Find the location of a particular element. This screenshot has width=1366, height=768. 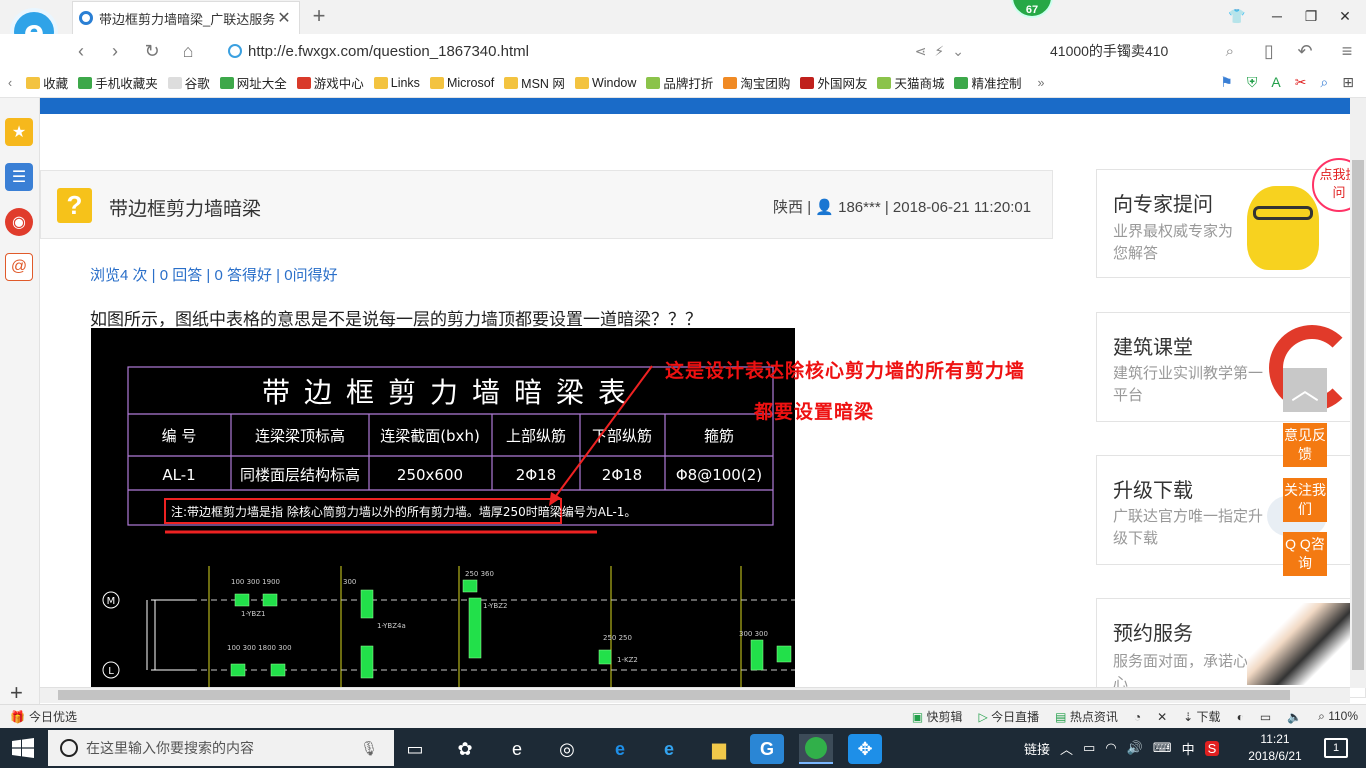

cad-header-section: 连梁截面(bxh) is located at coordinates (430, 436).